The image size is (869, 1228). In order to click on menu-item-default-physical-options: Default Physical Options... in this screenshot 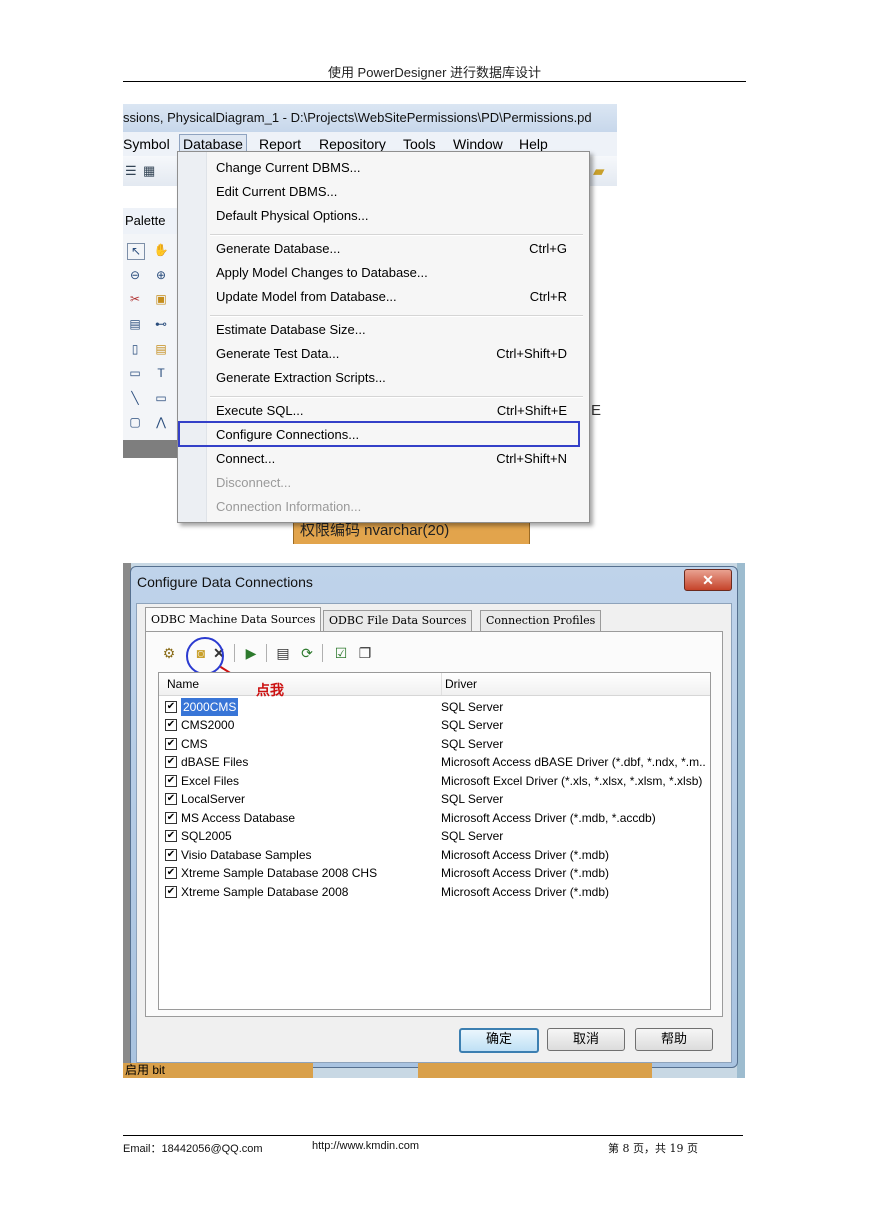, I will do `click(391, 216)`.